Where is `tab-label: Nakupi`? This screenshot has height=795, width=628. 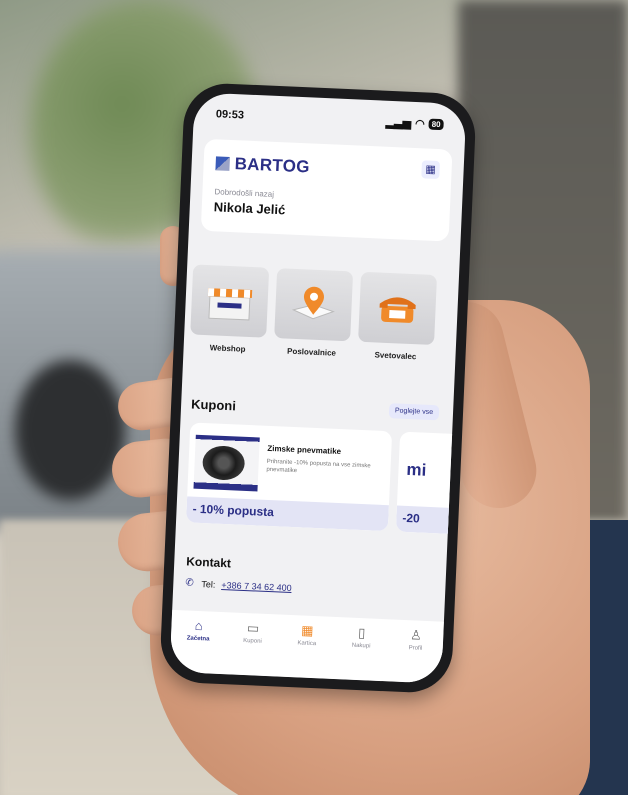
tab-label: Nakupi is located at coordinates (361, 646).